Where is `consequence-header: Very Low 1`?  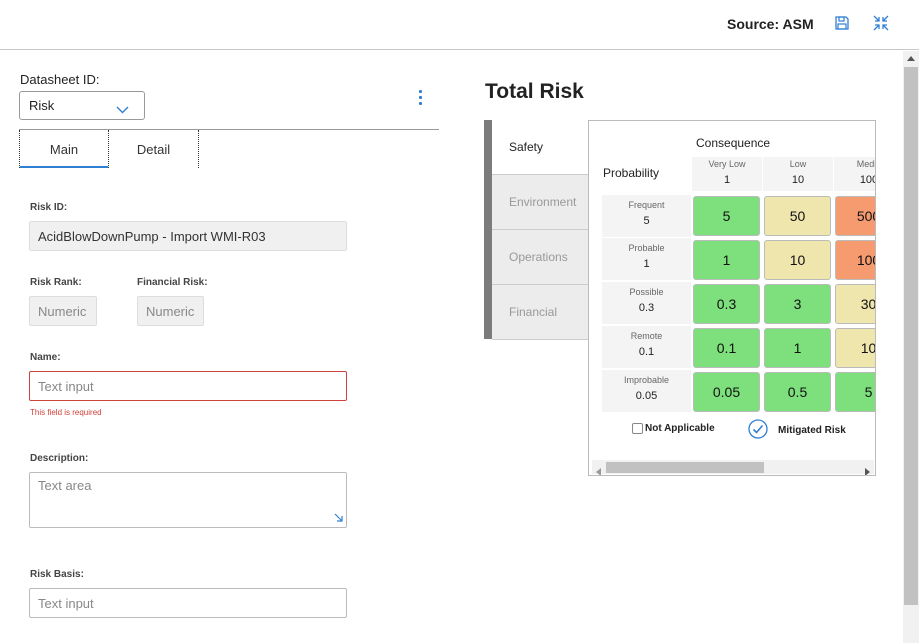 consequence-header: Very Low 1 is located at coordinates (727, 174).